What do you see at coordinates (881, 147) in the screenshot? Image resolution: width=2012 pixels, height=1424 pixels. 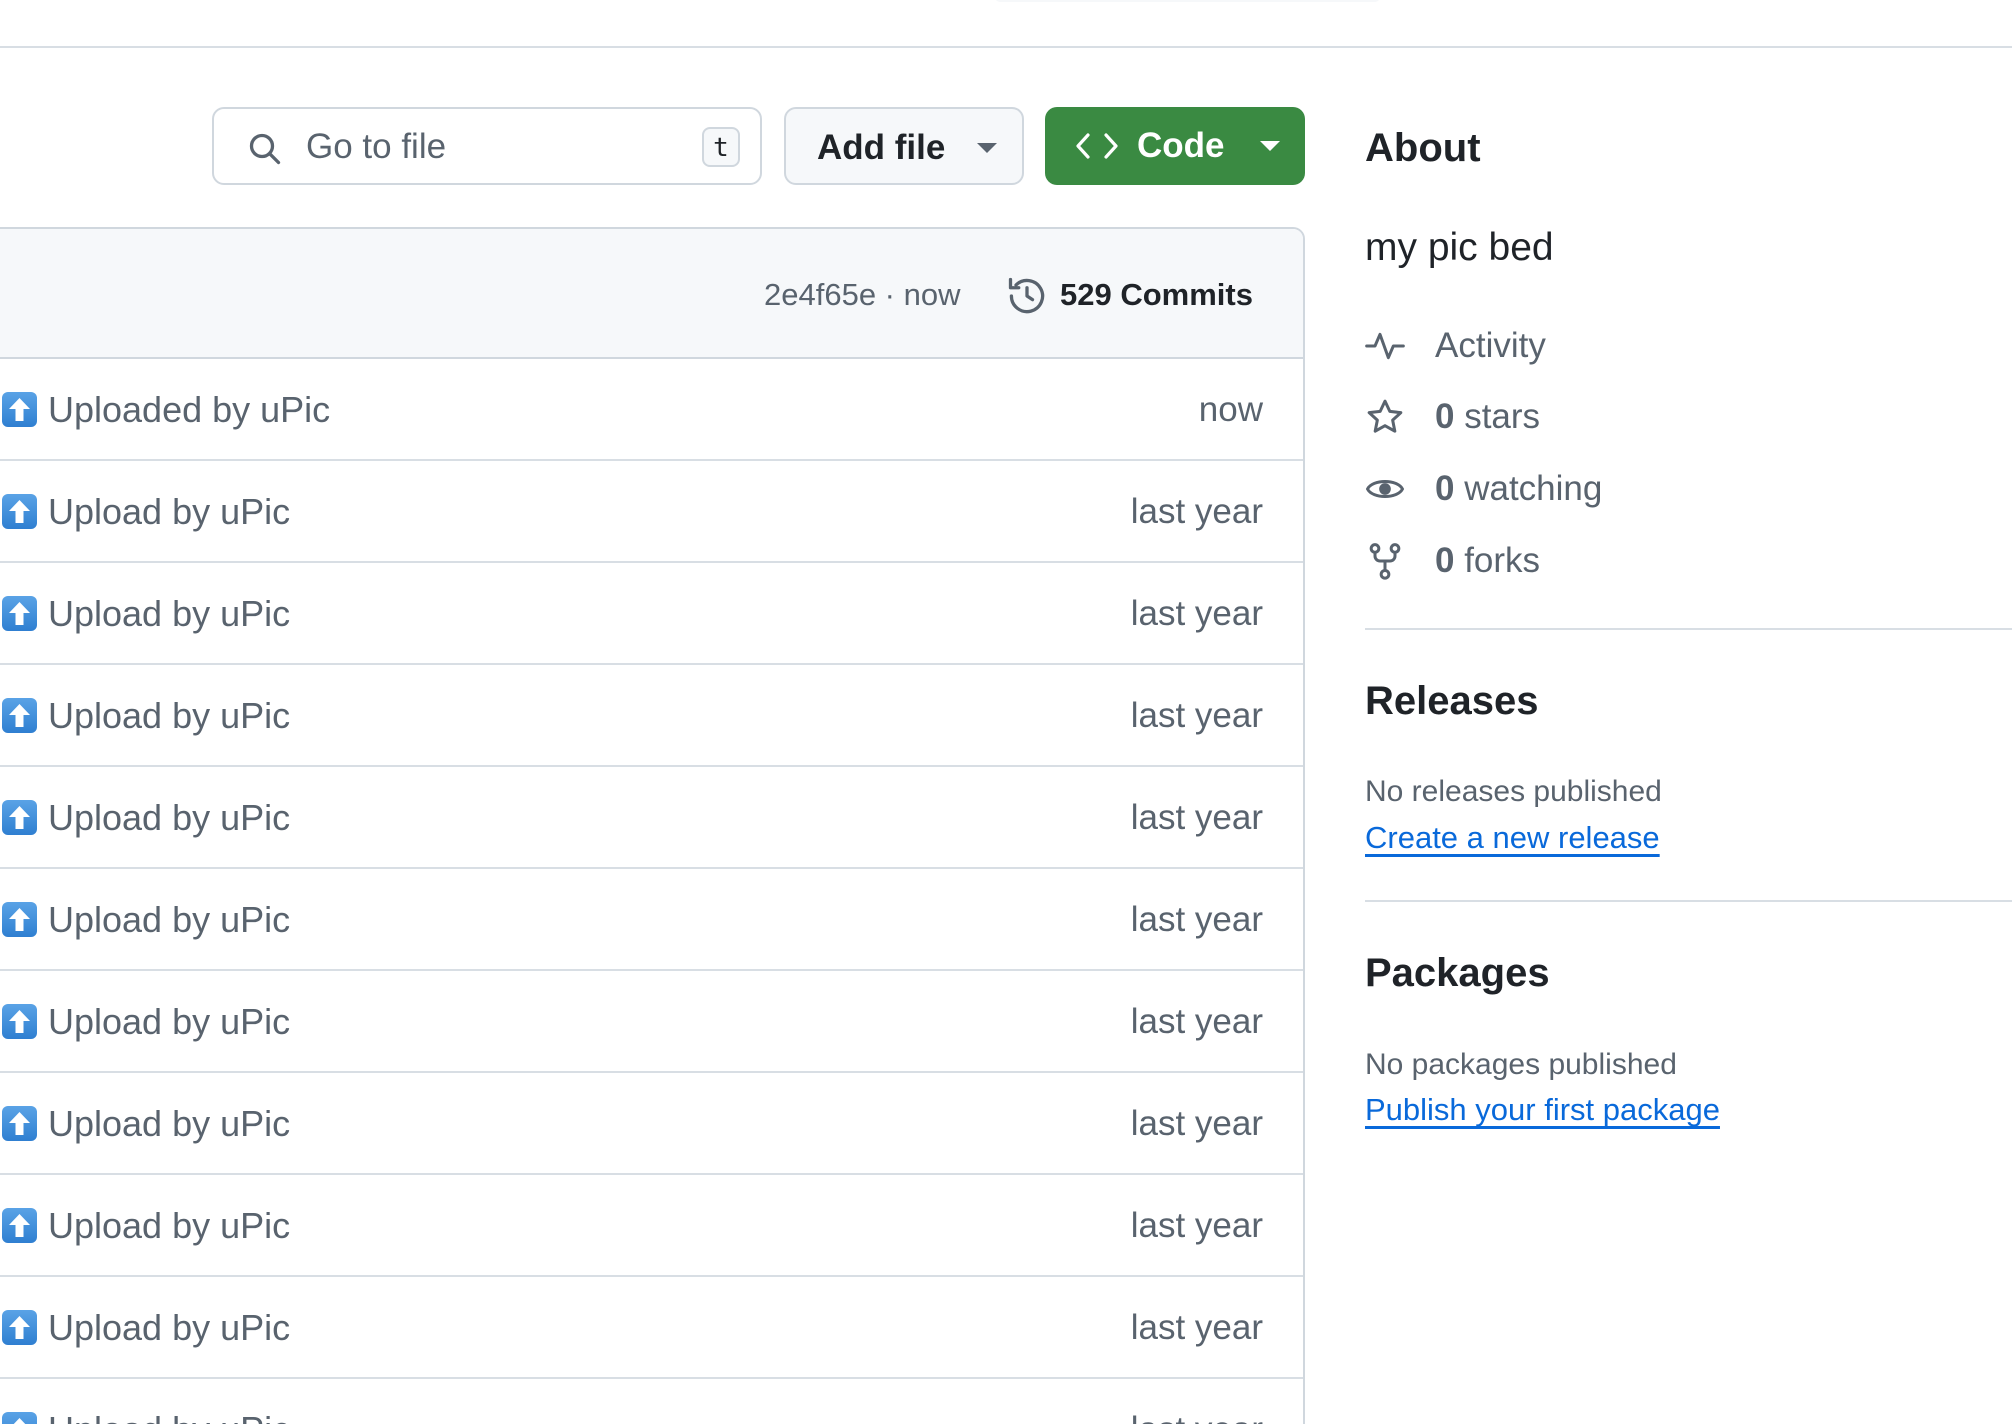 I see `add-file-label: Add file` at bounding box center [881, 147].